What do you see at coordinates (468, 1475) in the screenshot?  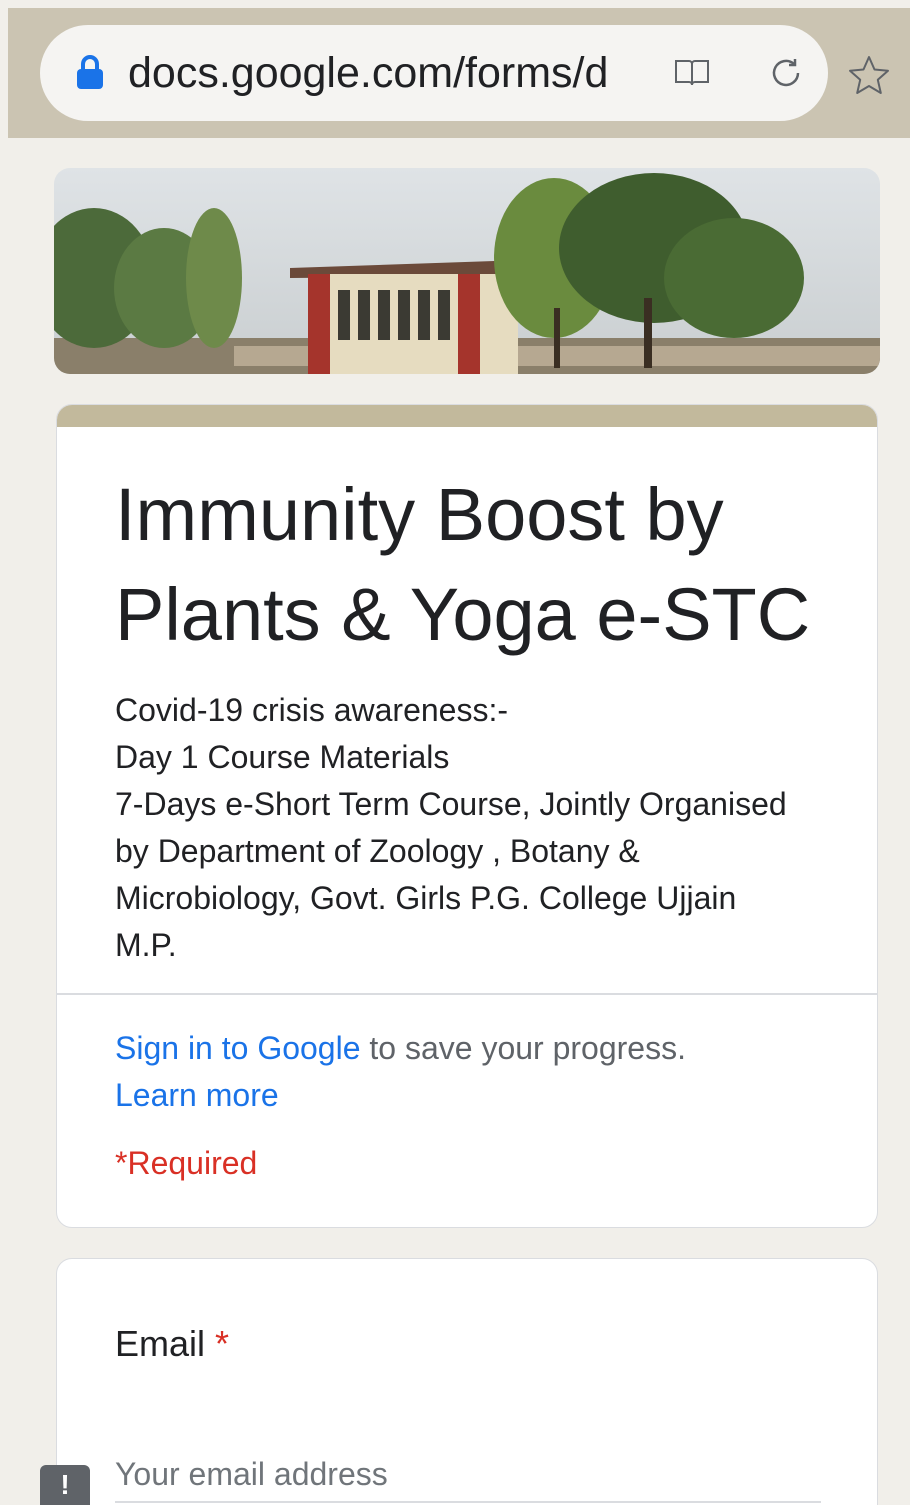 I see `email-input` at bounding box center [468, 1475].